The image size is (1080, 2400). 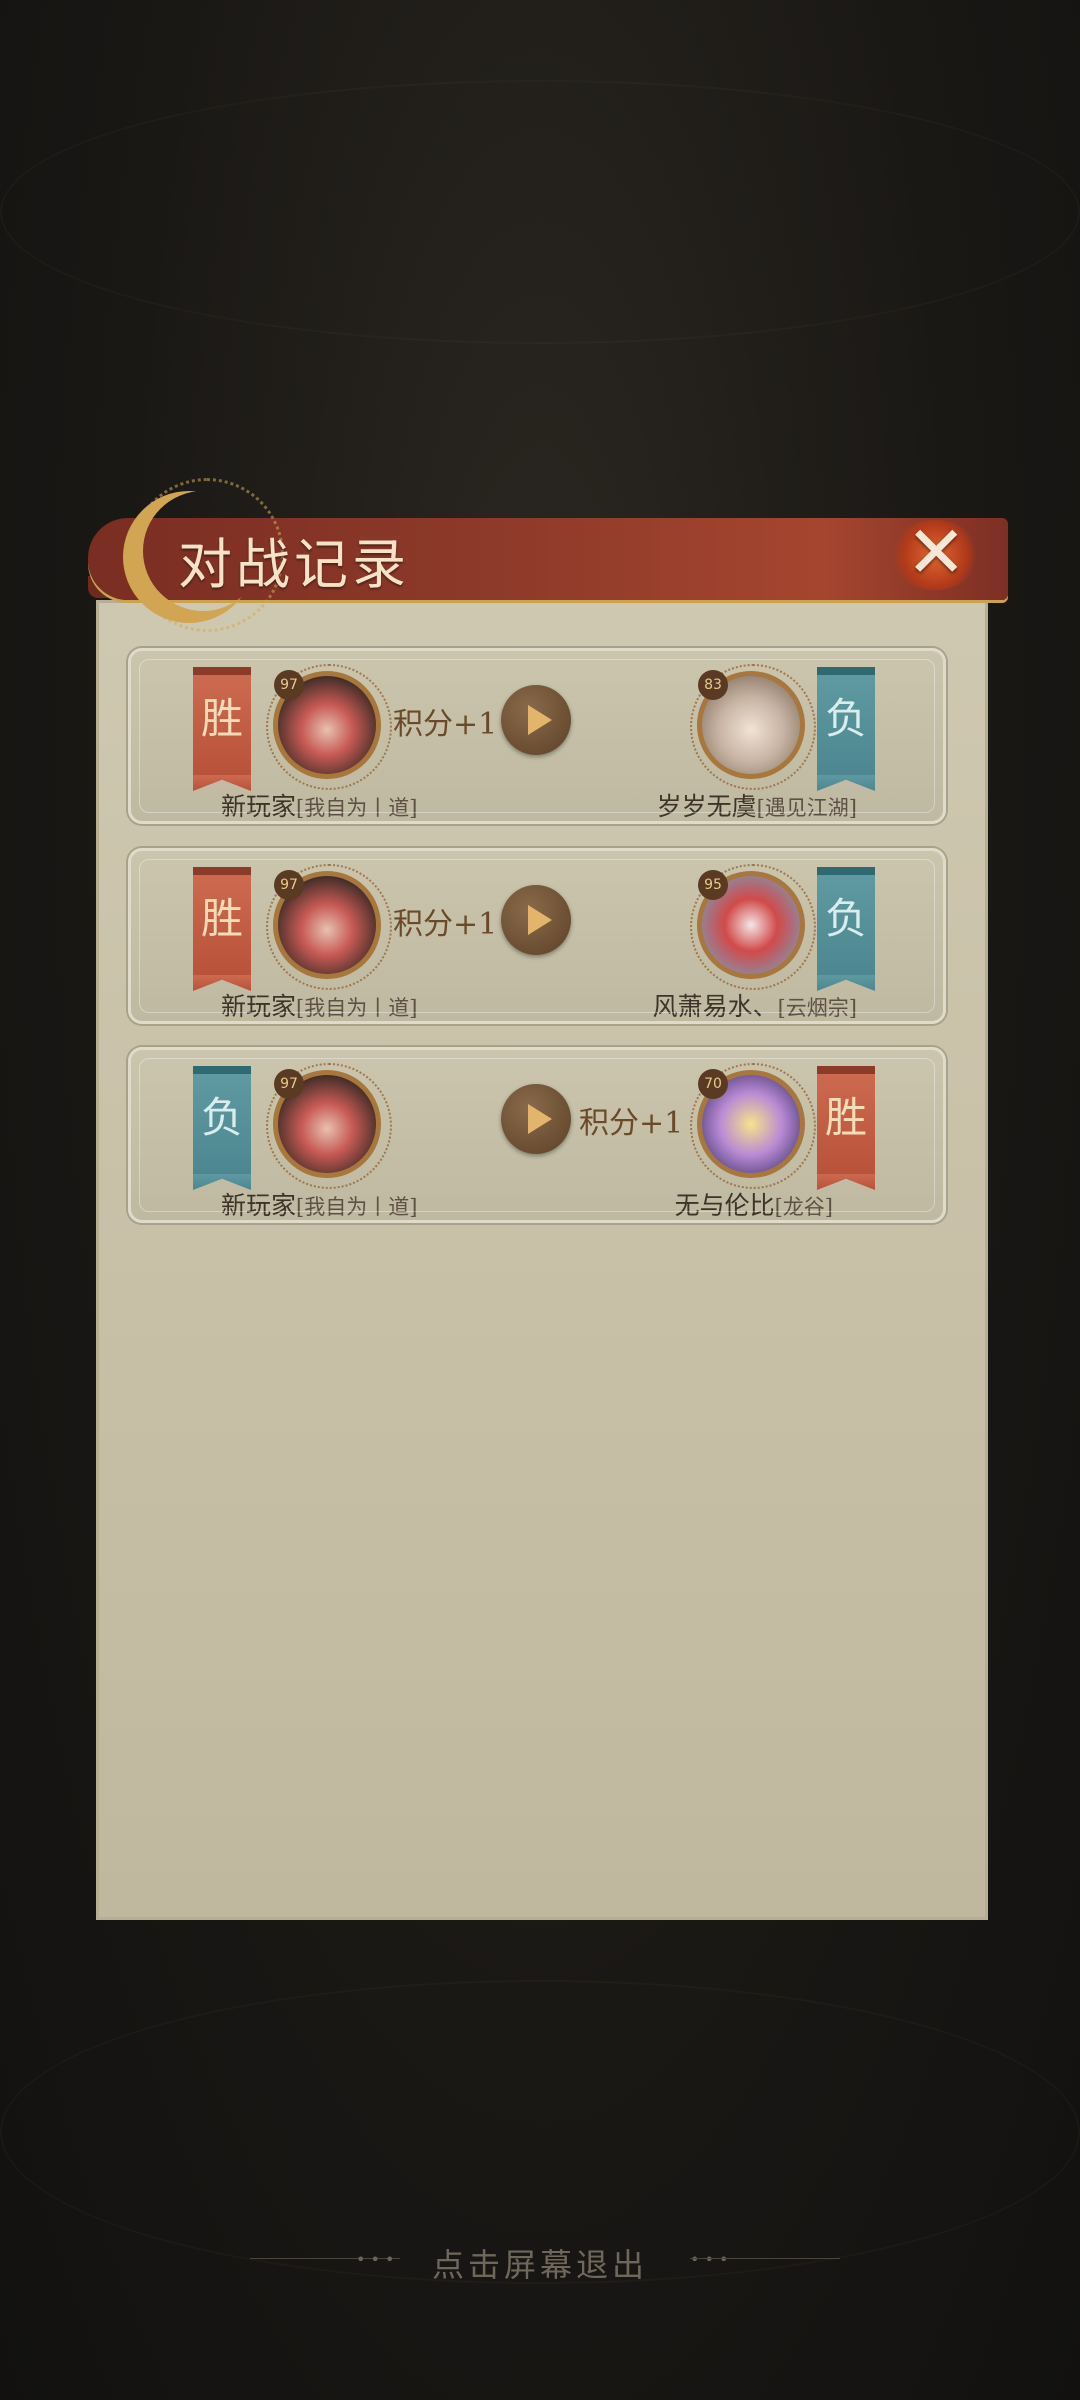 I want to click on player-name: 无与伦比, so click(x=724, y=1205).